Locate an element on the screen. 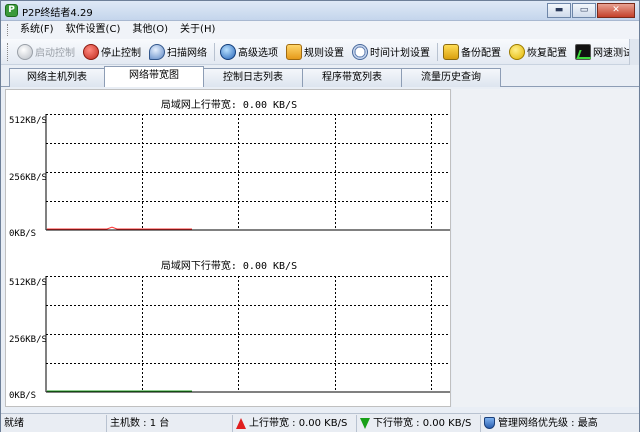 This screenshot has height=432, width=640. maximize-button: ▭ is located at coordinates (584, 10).